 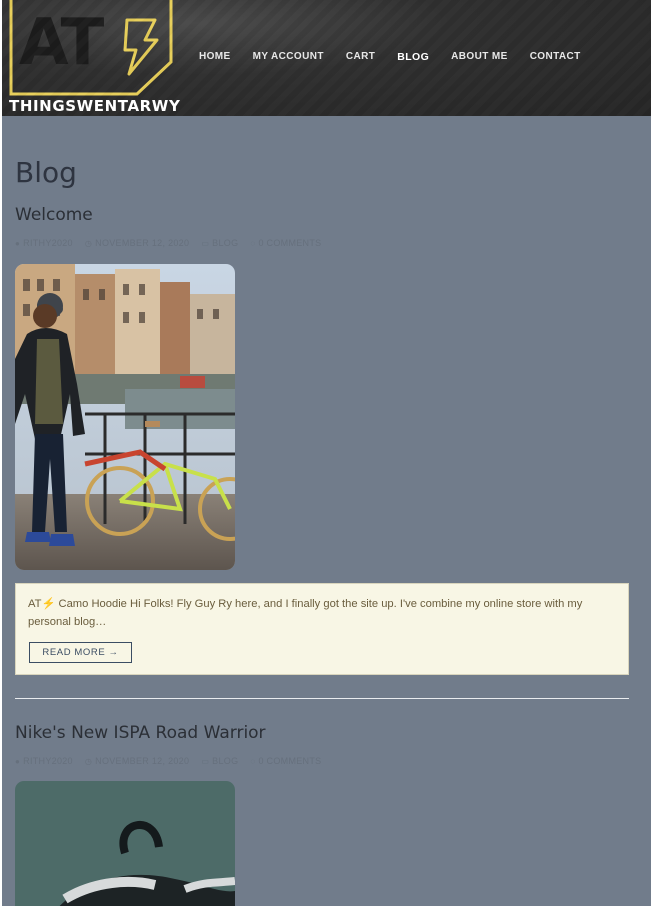 I want to click on page-title: Blog, so click(x=46, y=172).